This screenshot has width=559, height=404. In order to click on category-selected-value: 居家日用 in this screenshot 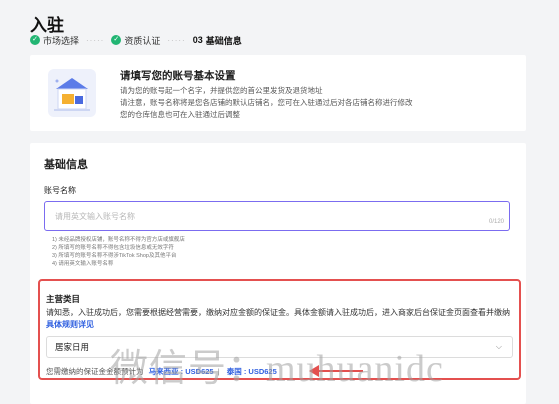, I will do `click(72, 347)`.